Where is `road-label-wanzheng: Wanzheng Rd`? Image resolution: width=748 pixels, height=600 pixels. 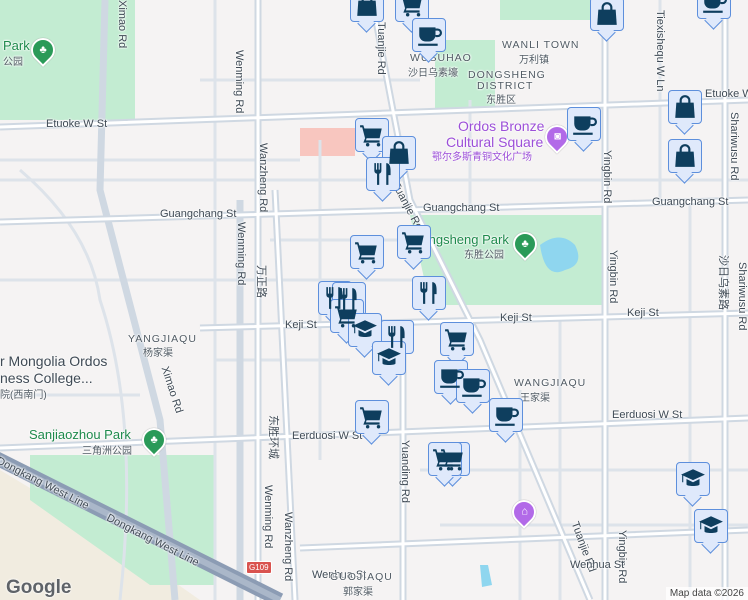 road-label-wanzheng: Wanzheng Rd is located at coordinates (263, 178).